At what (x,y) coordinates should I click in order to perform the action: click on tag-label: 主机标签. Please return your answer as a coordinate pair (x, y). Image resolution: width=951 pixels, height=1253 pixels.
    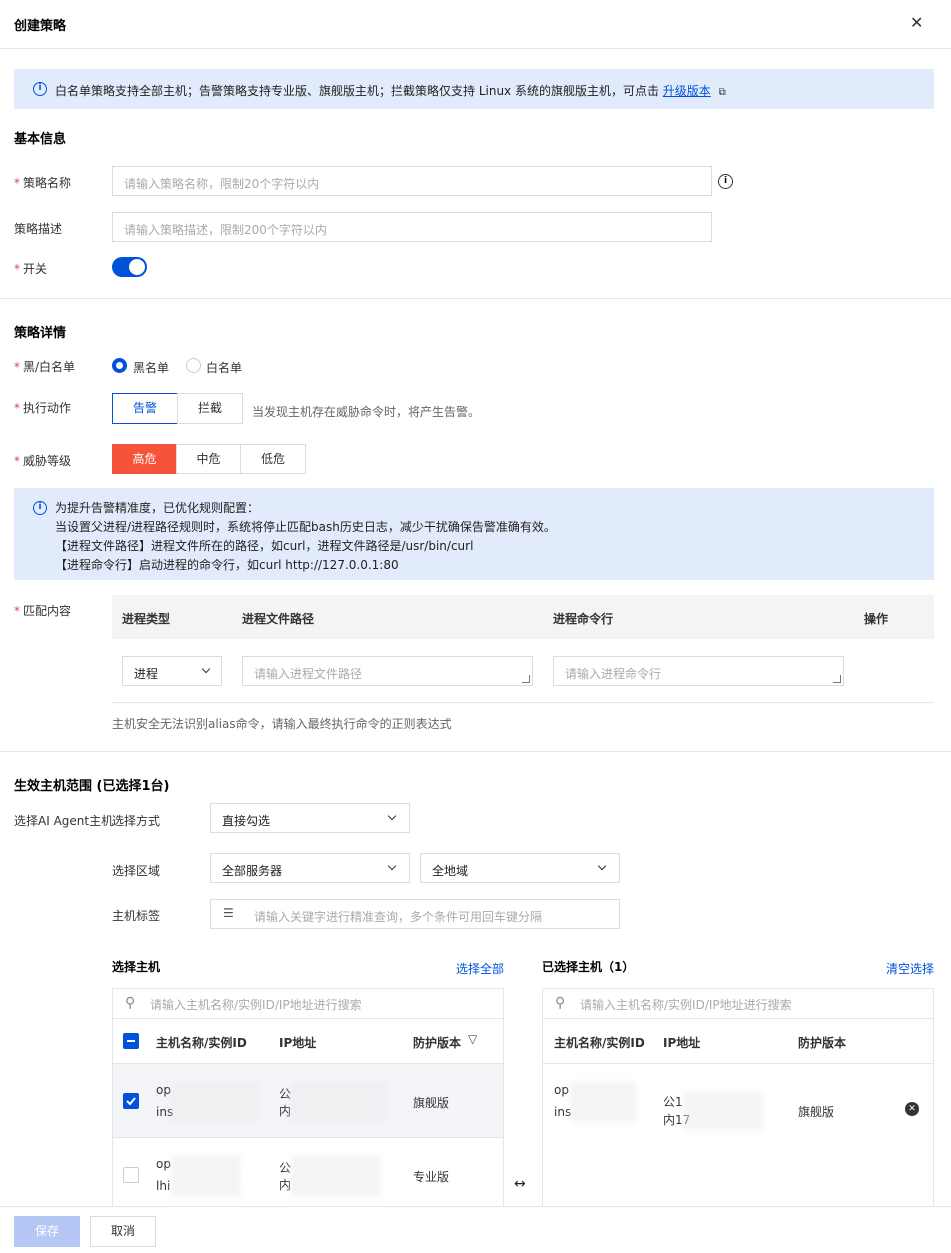
    Looking at the image, I should click on (136, 916).